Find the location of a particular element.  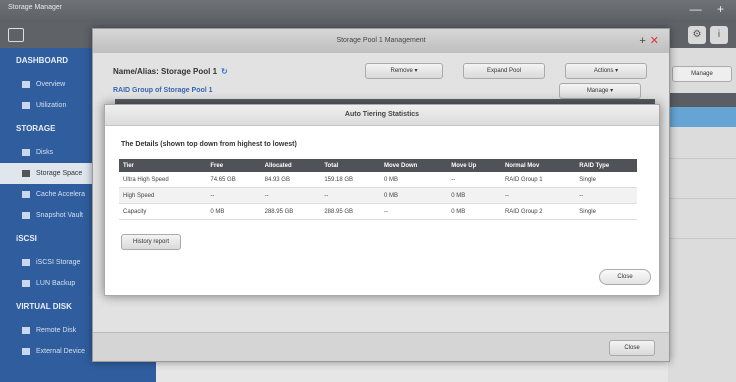

pool-window-title: Storage Pool 1 Management is located at coordinates (381, 40).